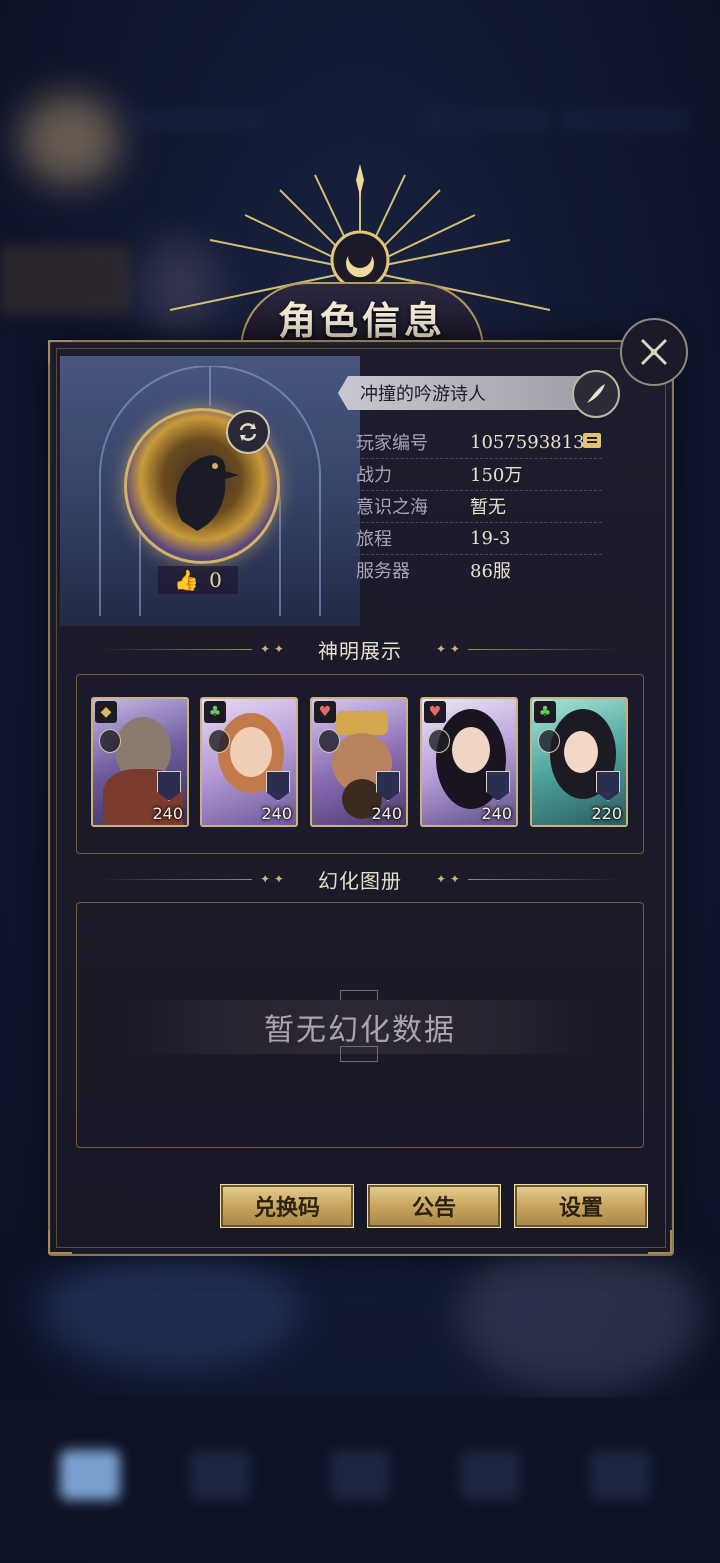 This screenshot has height=1563, width=720. I want to click on info-row-power: 战力 150万, so click(479, 474).